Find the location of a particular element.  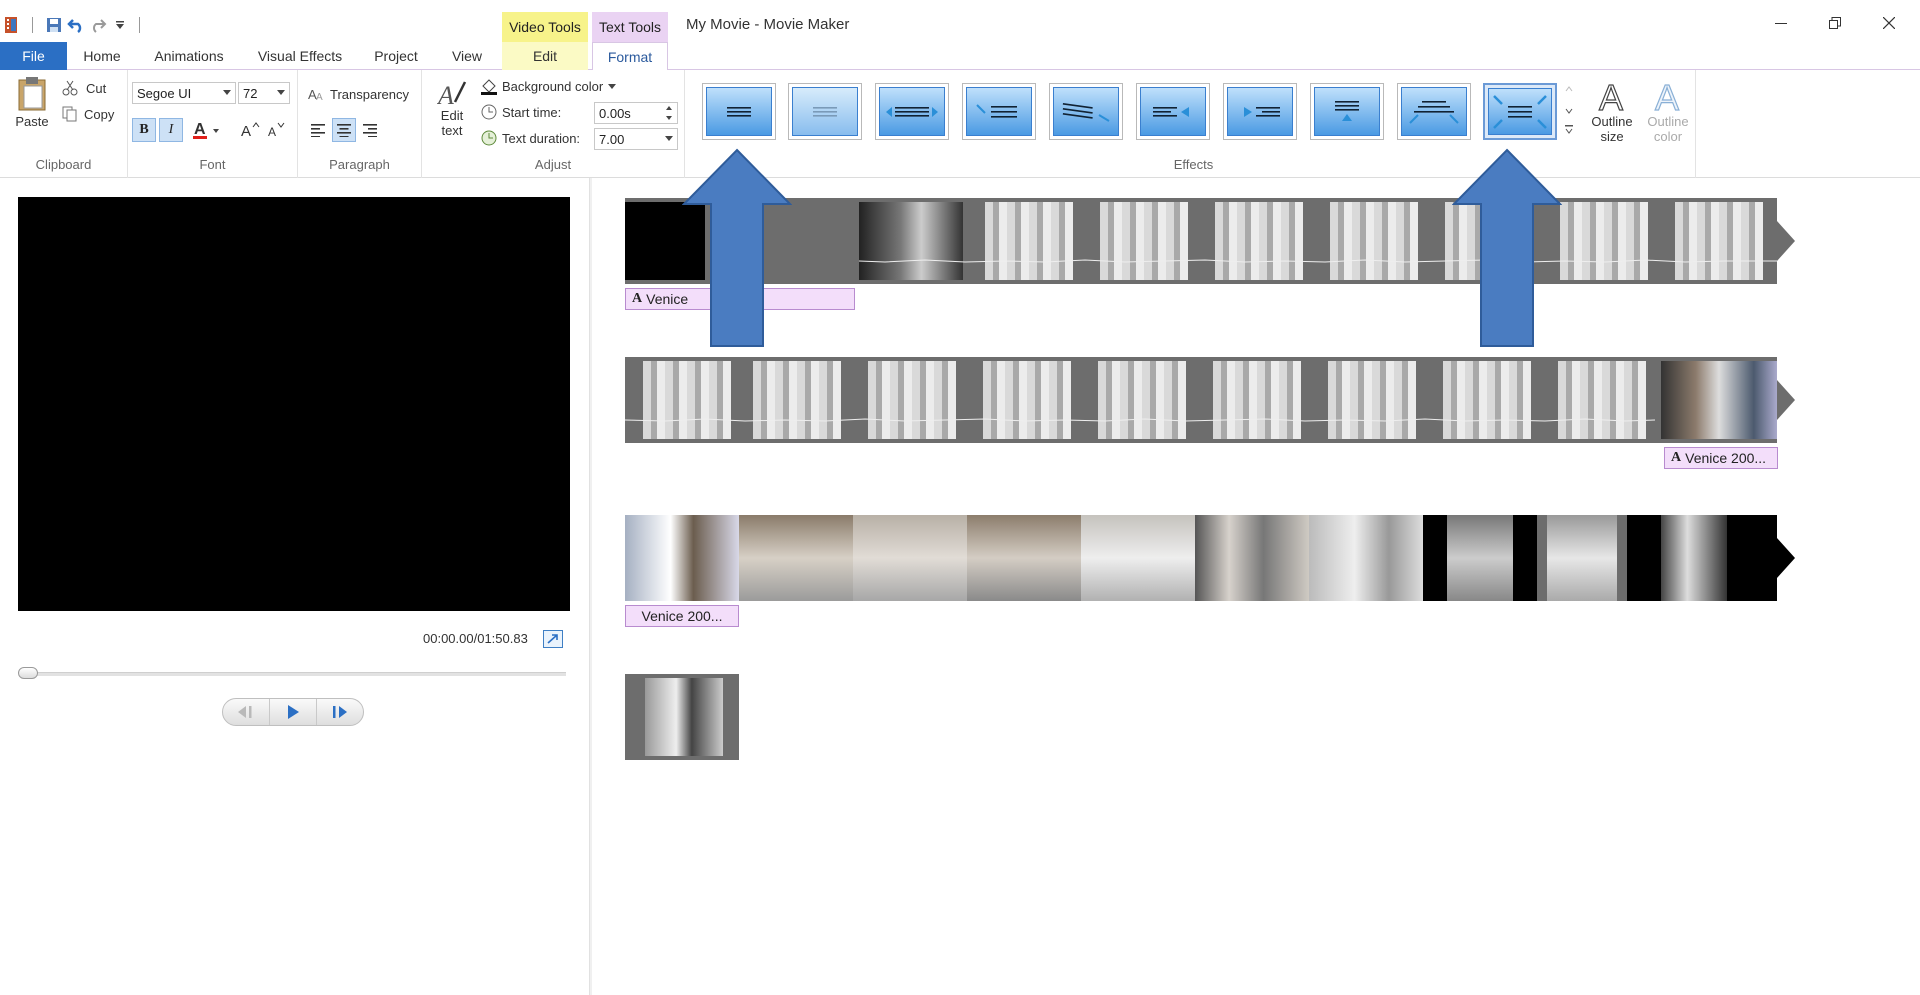

effects-gallery-scroll is located at coordinates (1569, 111).